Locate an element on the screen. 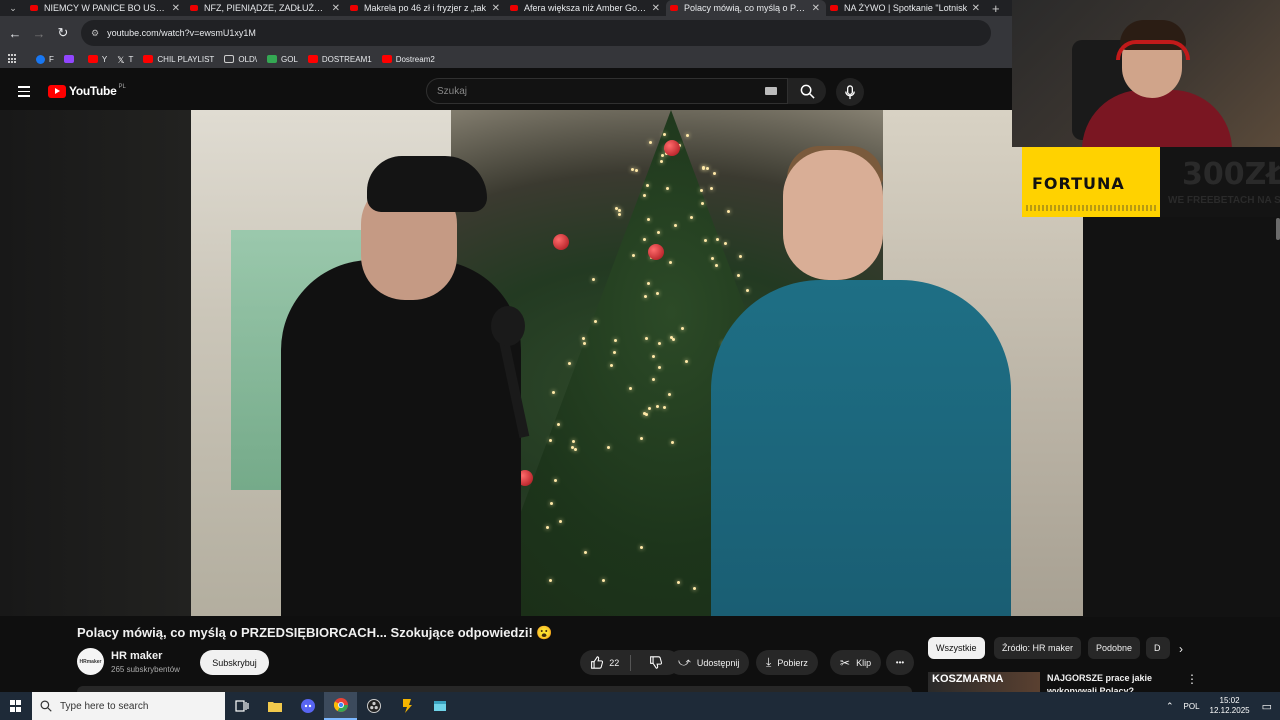 This screenshot has height=720, width=1280. video-right-backdrop is located at coordinates (1181, 417).